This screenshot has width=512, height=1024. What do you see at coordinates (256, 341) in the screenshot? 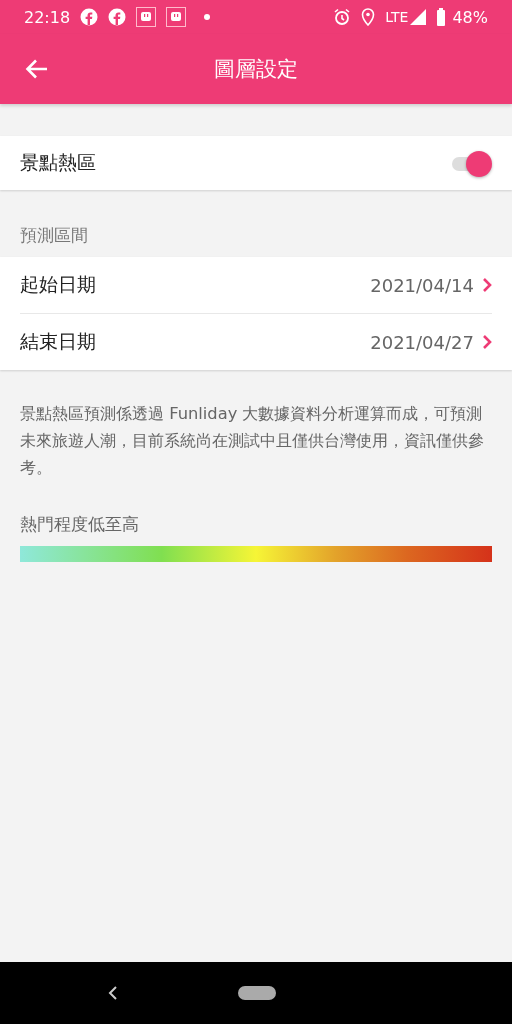
I see `date-row: 結束日期 2021/04/27` at bounding box center [256, 341].